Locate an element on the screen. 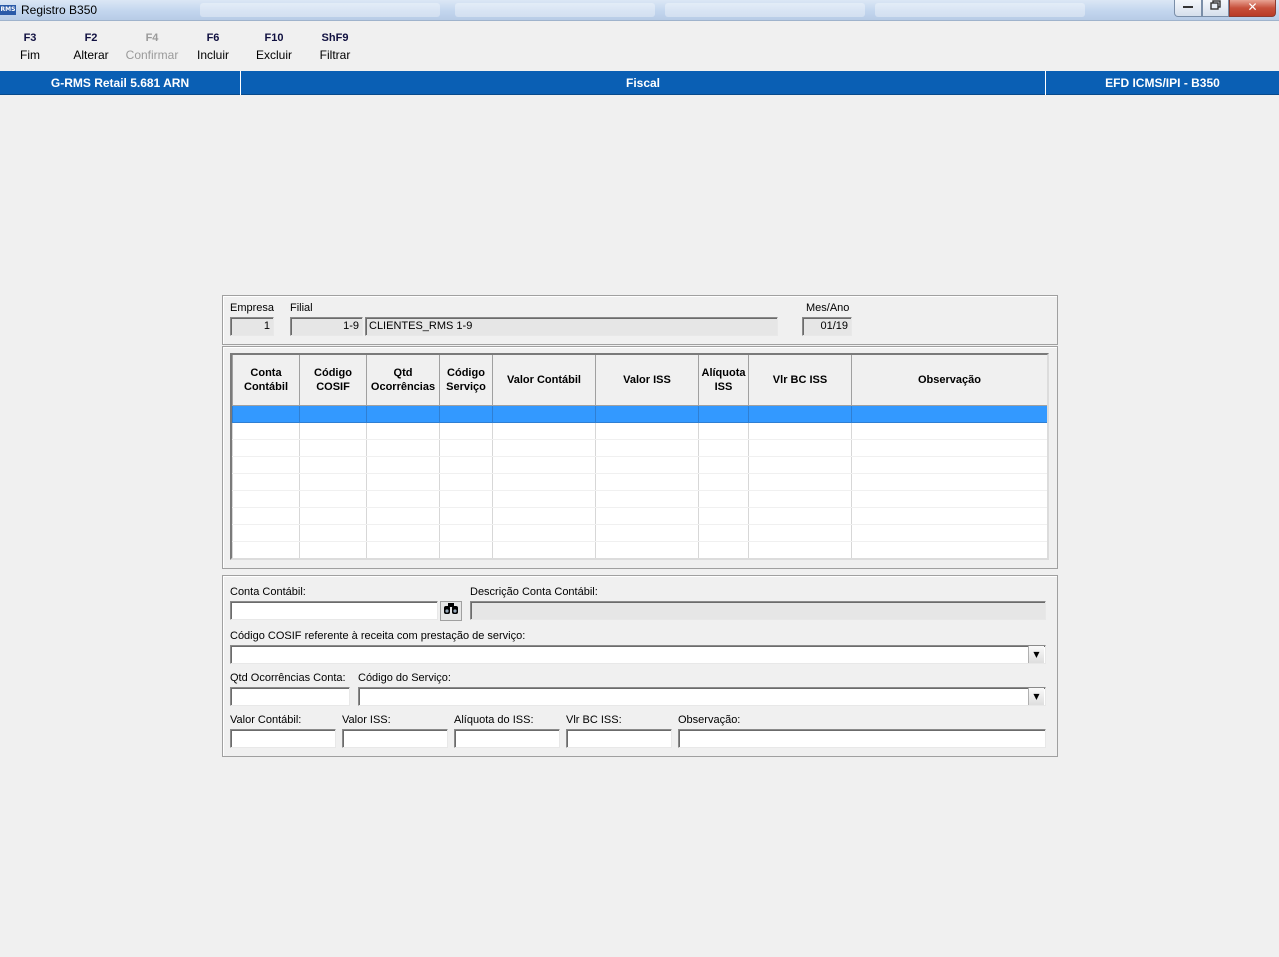 The height and width of the screenshot is (957, 1279). descricao-conta-label: Descrição Conta Contábil: is located at coordinates (534, 592).